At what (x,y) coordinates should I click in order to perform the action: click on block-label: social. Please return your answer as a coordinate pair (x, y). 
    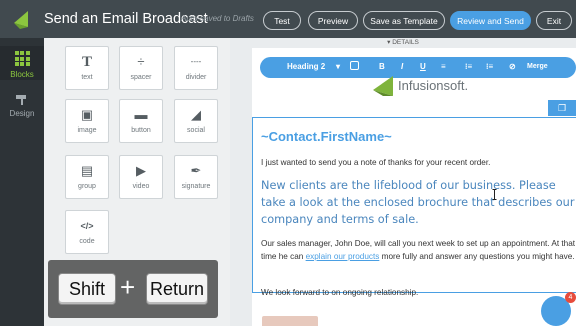
    Looking at the image, I should click on (196, 130).